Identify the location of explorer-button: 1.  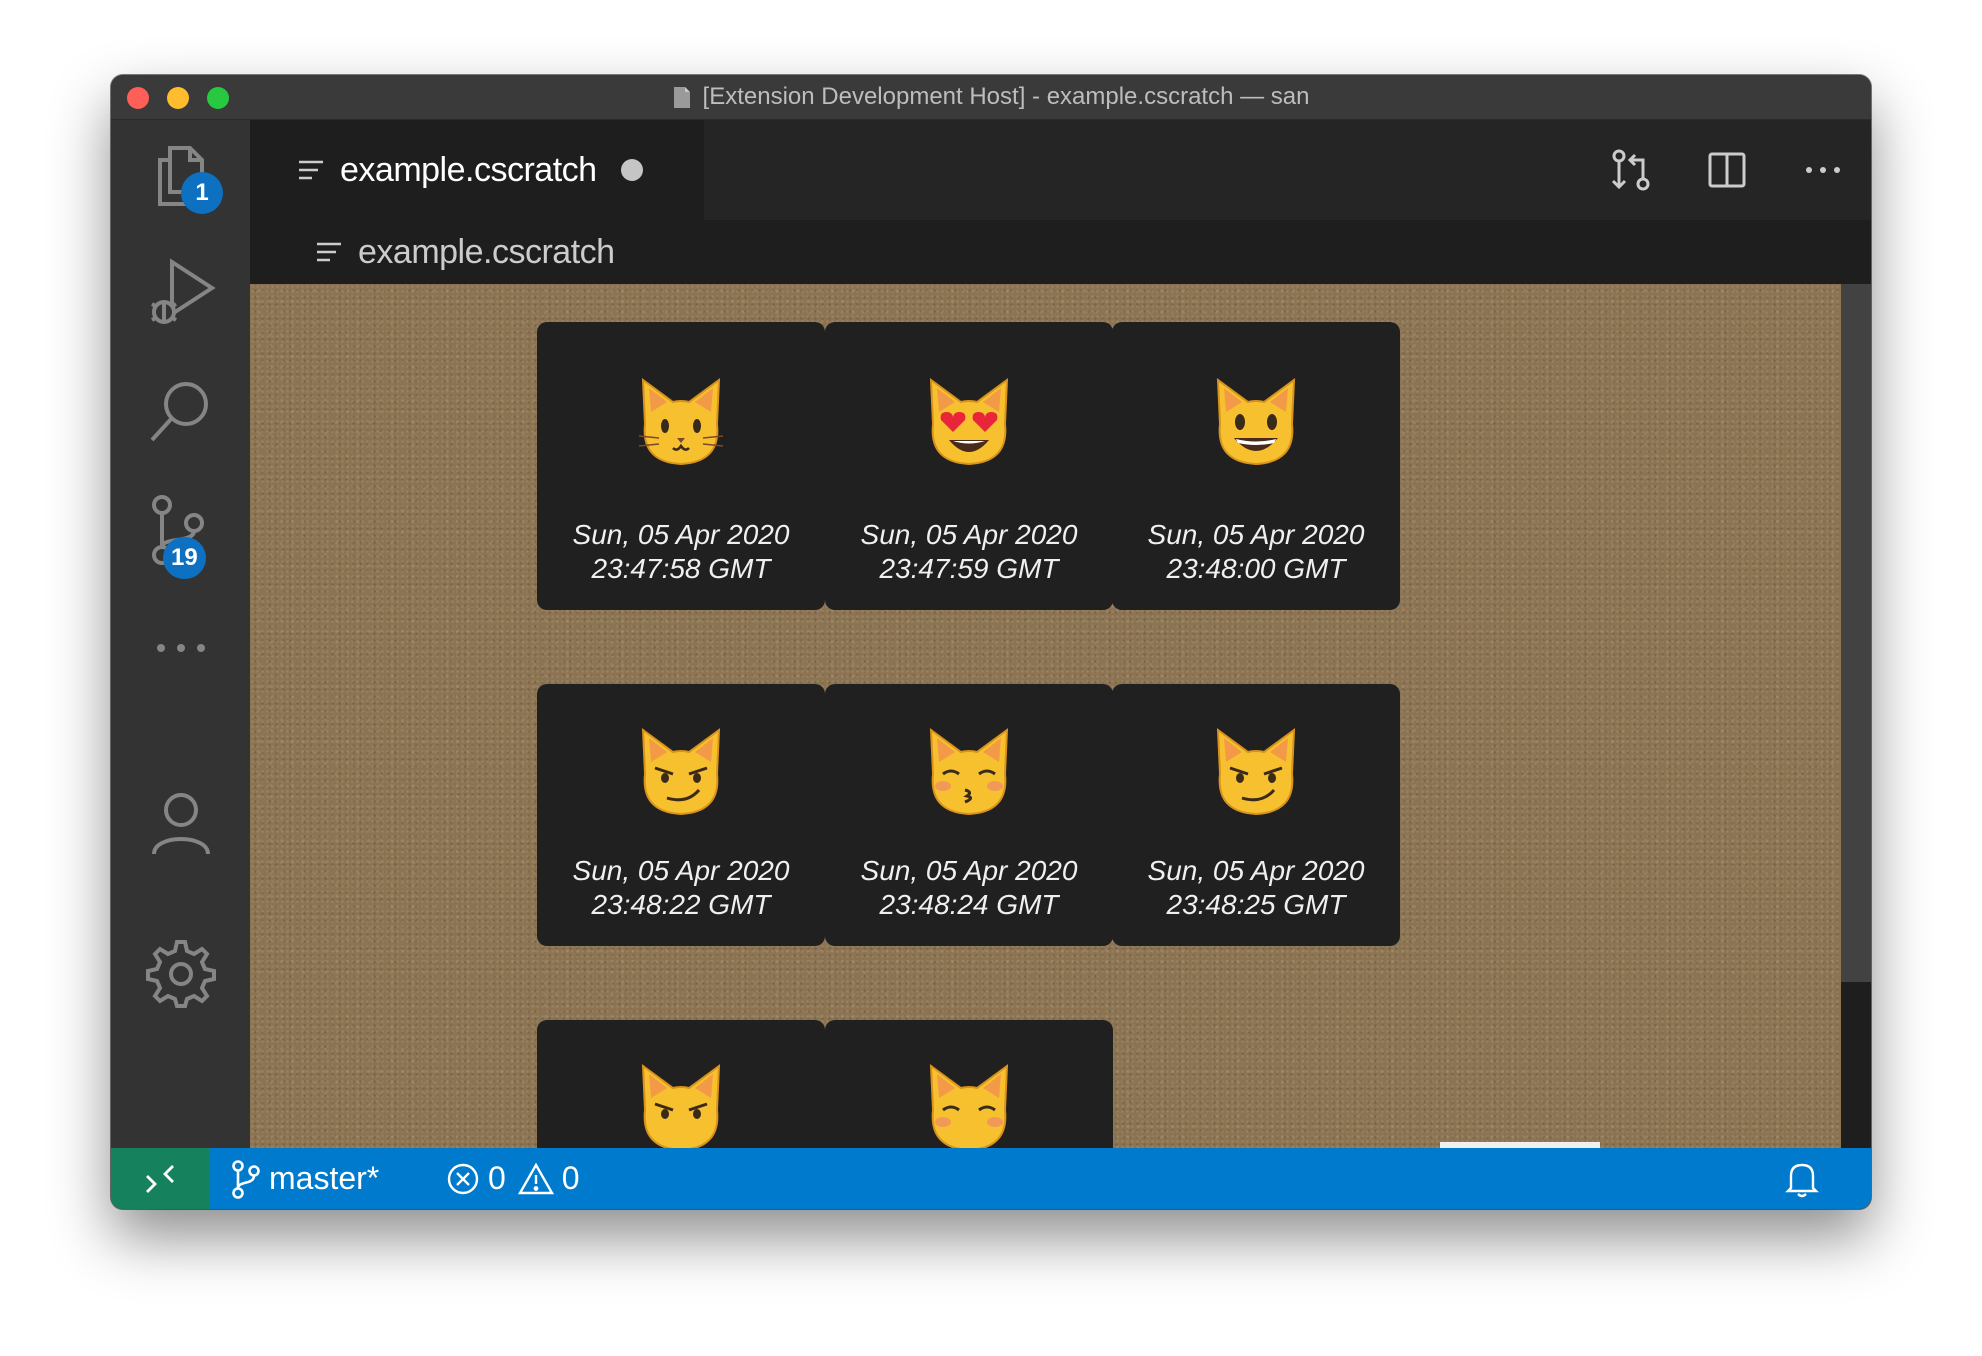
(180, 175).